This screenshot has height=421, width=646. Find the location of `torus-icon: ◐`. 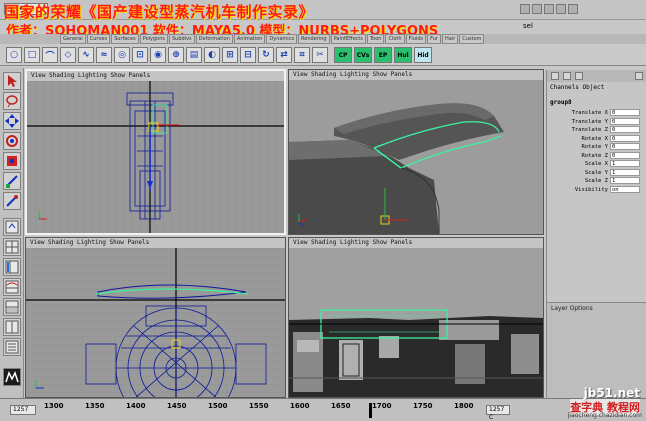

torus-icon: ◐ is located at coordinates (212, 55).